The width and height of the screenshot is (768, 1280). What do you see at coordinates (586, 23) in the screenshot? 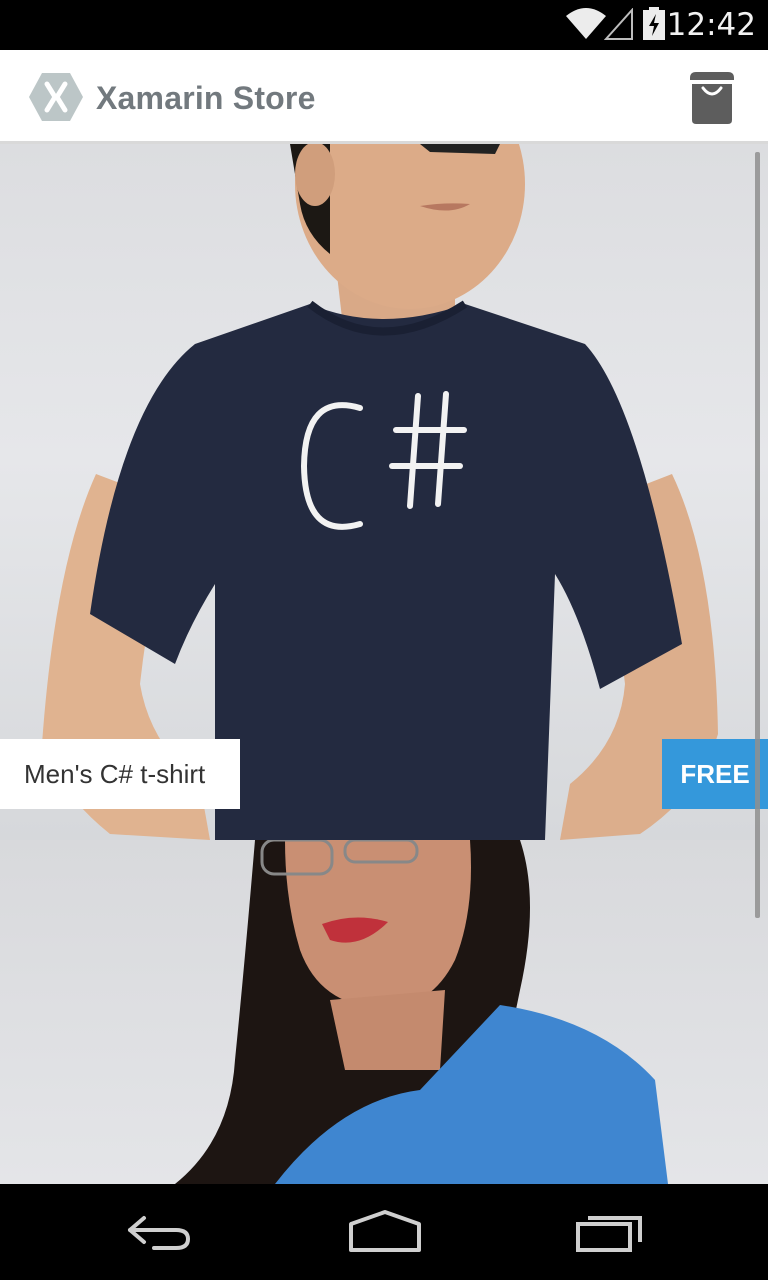
I see `wifi-icon` at bounding box center [586, 23].